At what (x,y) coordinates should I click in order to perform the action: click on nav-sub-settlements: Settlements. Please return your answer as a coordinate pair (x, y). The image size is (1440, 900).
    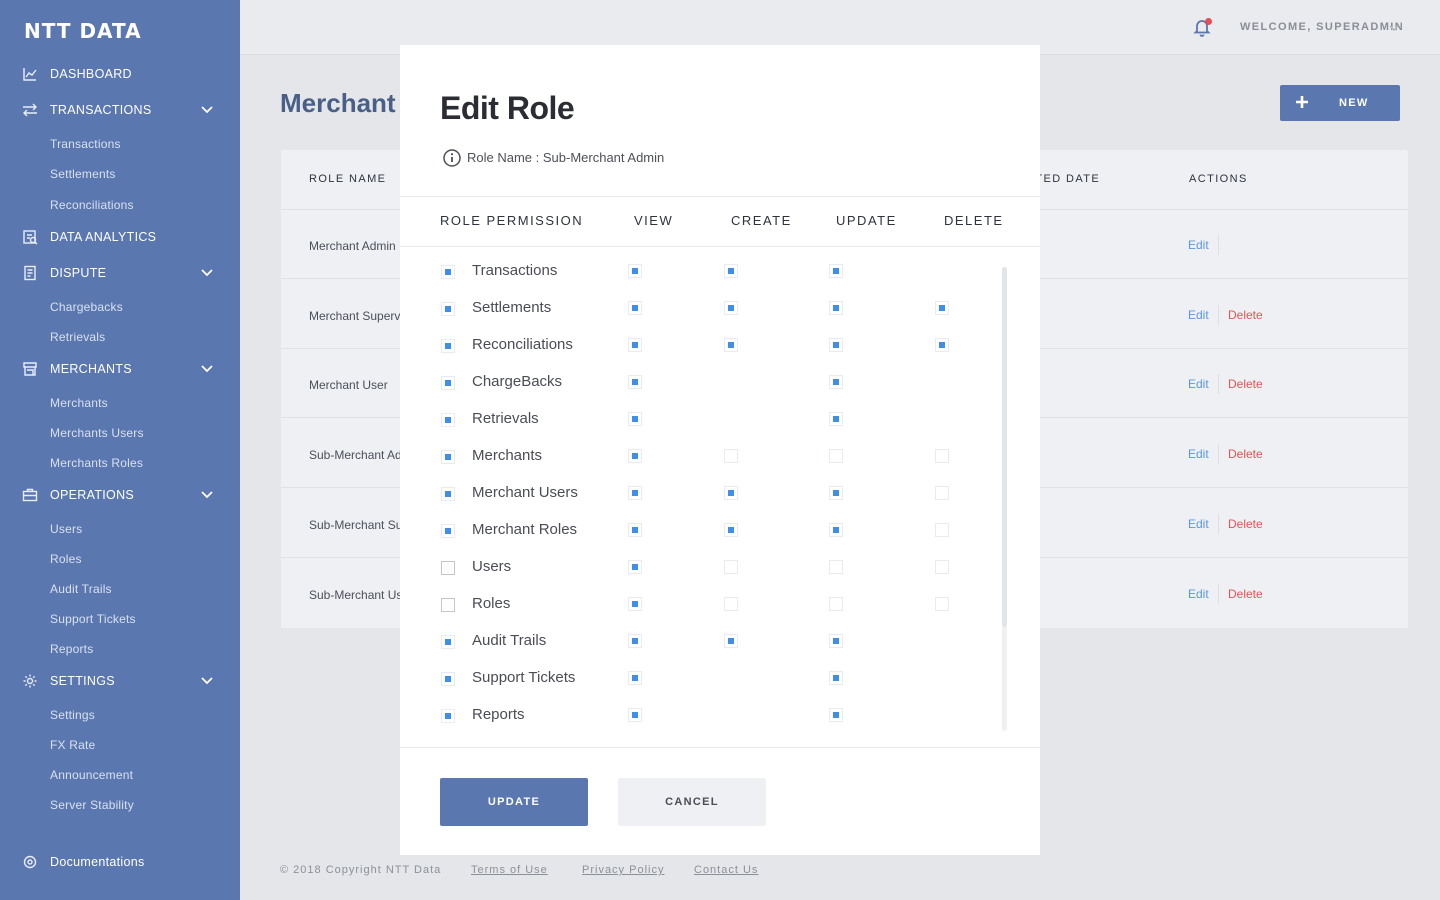
    Looking at the image, I should click on (83, 174).